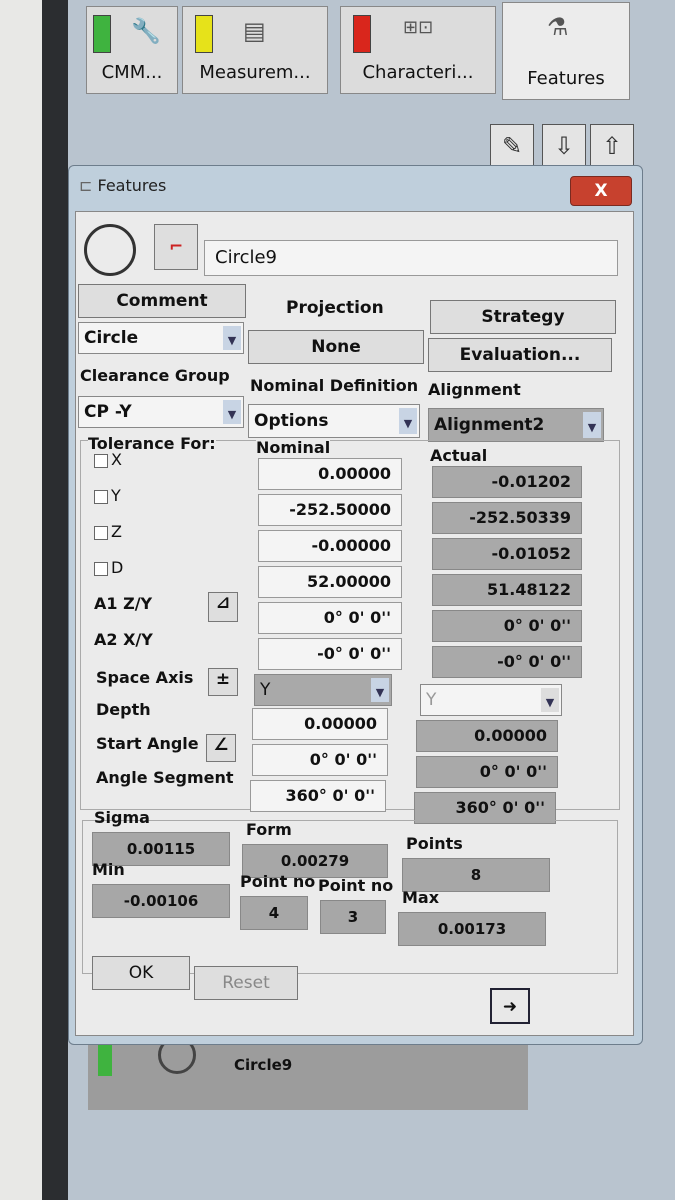 The width and height of the screenshot is (675, 1200). I want to click on clearance-group-select: CP -Y ▼, so click(161, 412).